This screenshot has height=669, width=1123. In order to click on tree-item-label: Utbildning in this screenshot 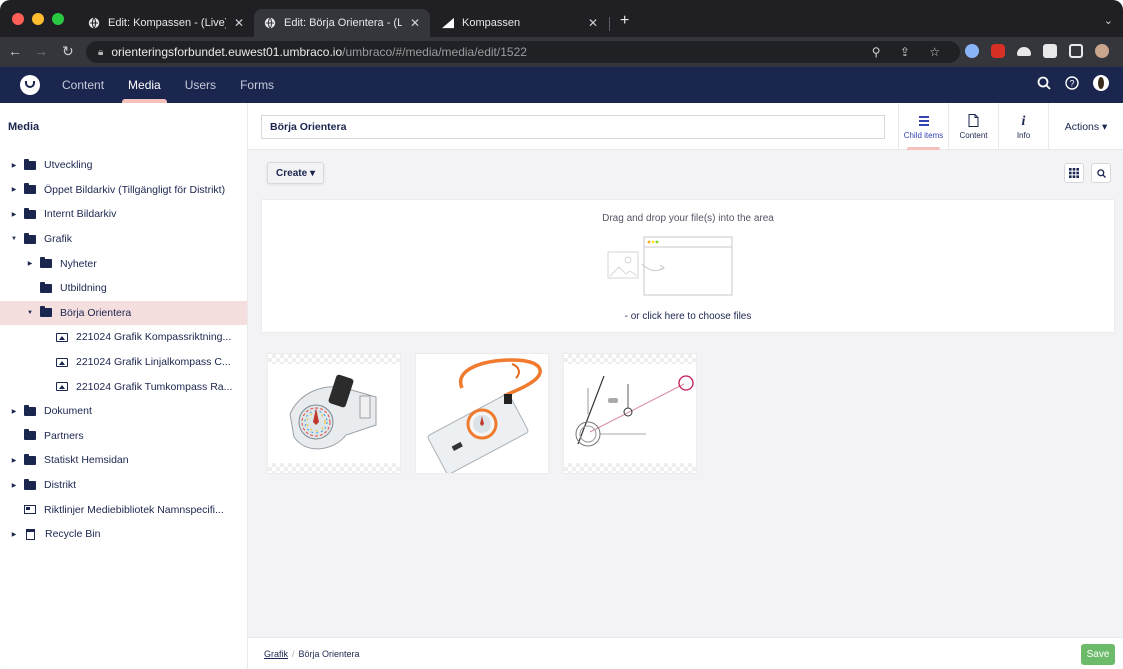, I will do `click(83, 288)`.